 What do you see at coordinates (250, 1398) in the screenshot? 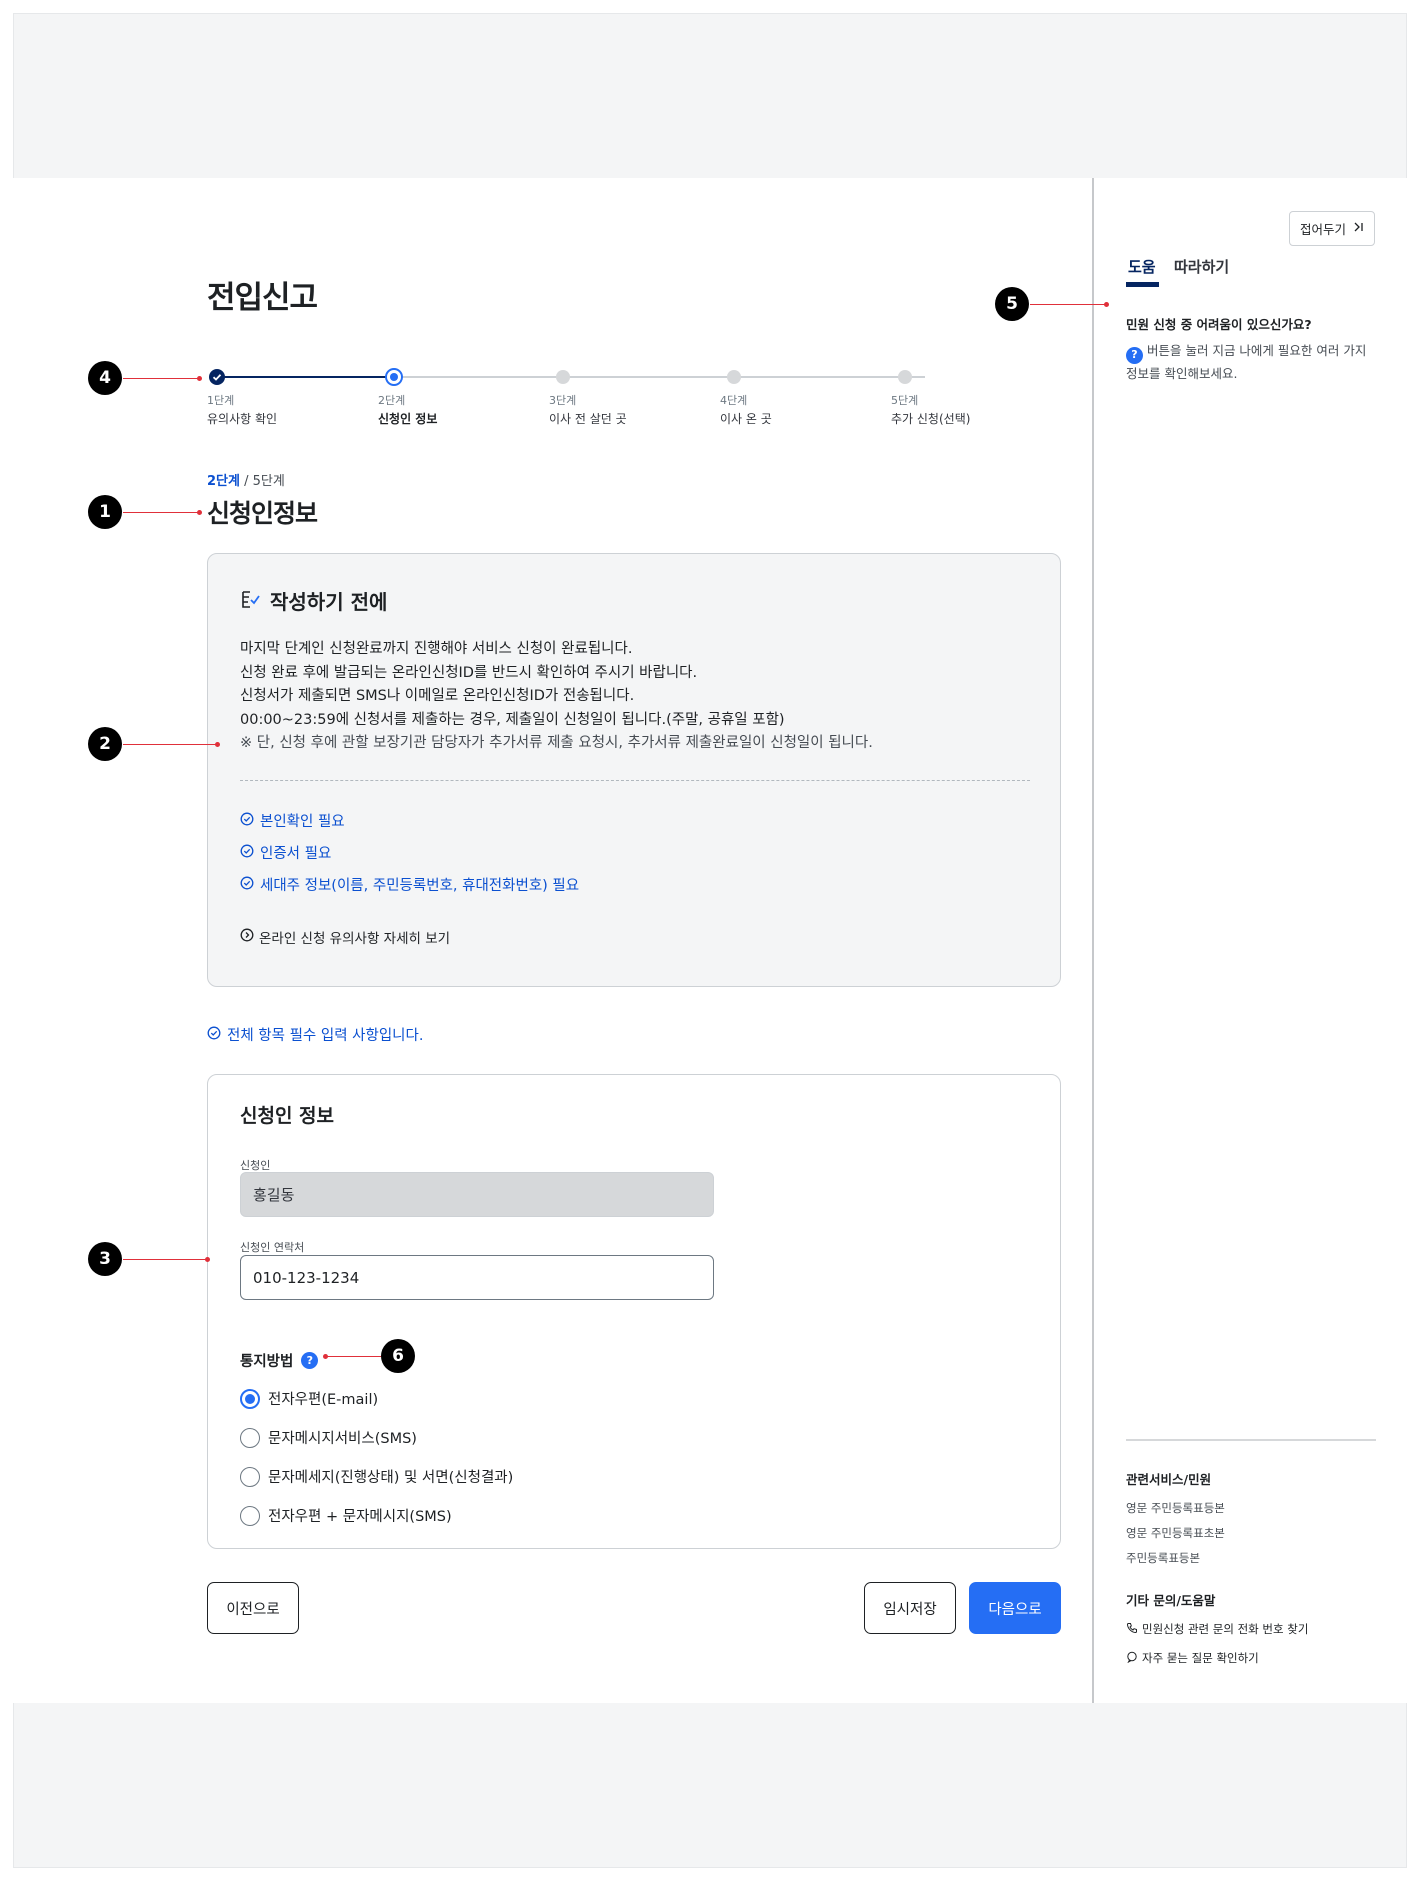
I see `radio-selected-icon` at bounding box center [250, 1398].